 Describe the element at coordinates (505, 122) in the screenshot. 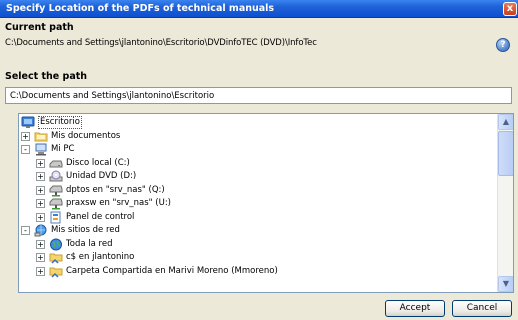

I see `scroll-up-button: ▲` at that location.